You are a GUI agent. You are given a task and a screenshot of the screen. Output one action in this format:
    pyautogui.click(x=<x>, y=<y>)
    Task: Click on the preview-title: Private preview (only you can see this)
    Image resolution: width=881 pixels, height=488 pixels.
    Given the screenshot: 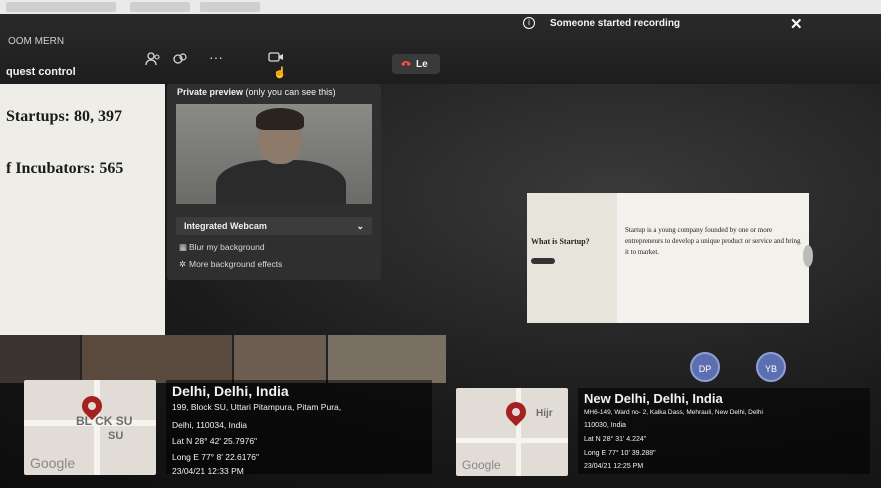 What is the action you would take?
    pyautogui.click(x=256, y=92)
    